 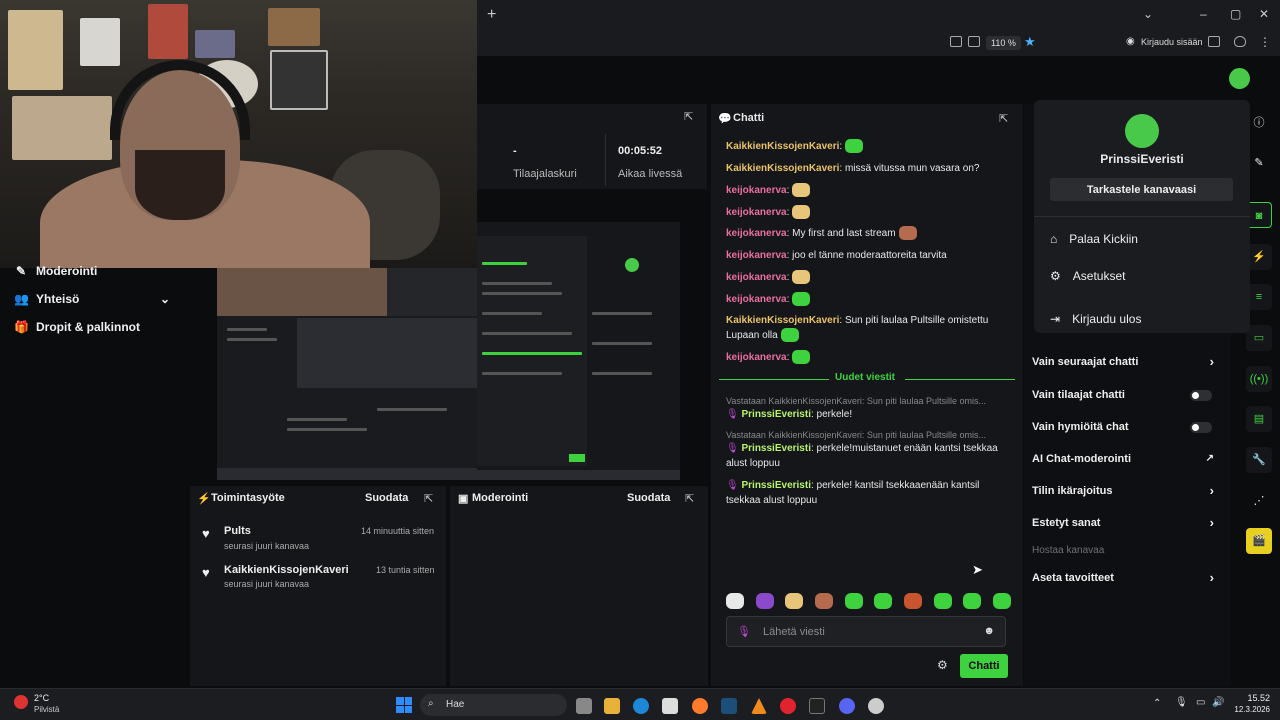 I want to click on emote, so click(x=801, y=277).